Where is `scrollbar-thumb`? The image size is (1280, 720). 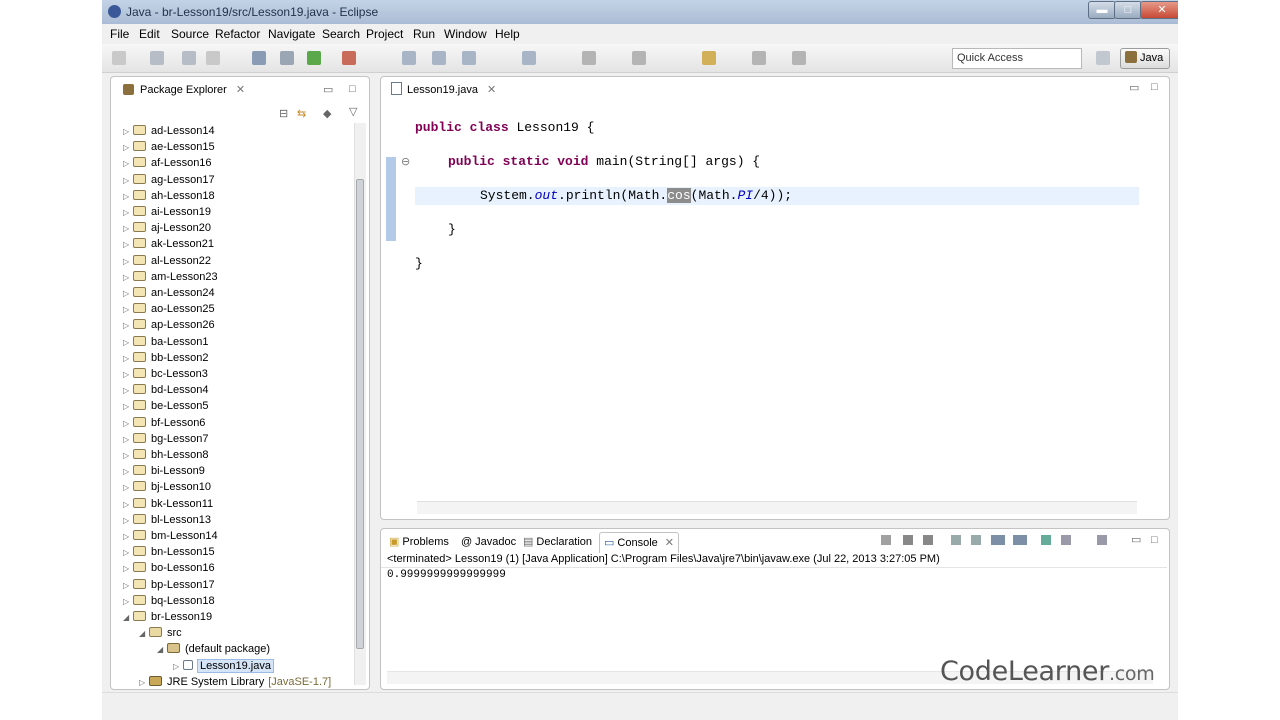
scrollbar-thumb is located at coordinates (360, 414).